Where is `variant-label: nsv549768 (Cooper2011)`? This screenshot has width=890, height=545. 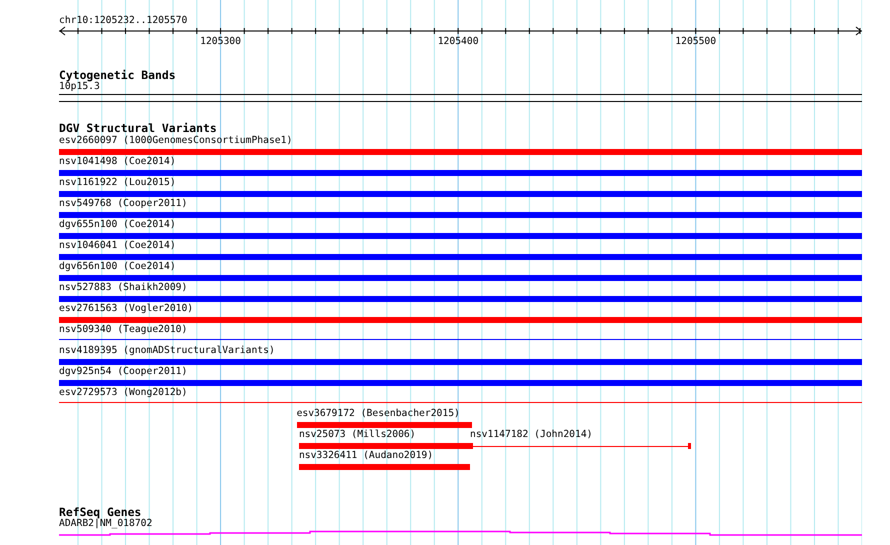 variant-label: nsv549768 (Cooper2011) is located at coordinates (123, 204).